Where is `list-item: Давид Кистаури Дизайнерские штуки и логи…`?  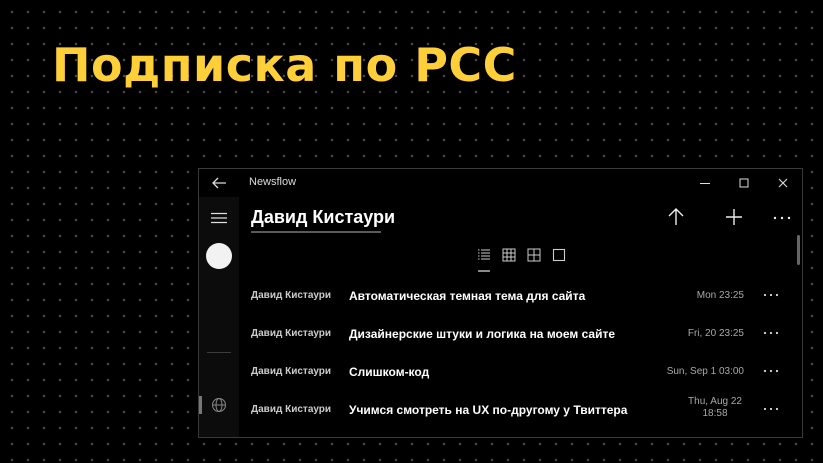
list-item: Давид Кистаури Дизайнерские штуки и логи… is located at coordinates (520, 336).